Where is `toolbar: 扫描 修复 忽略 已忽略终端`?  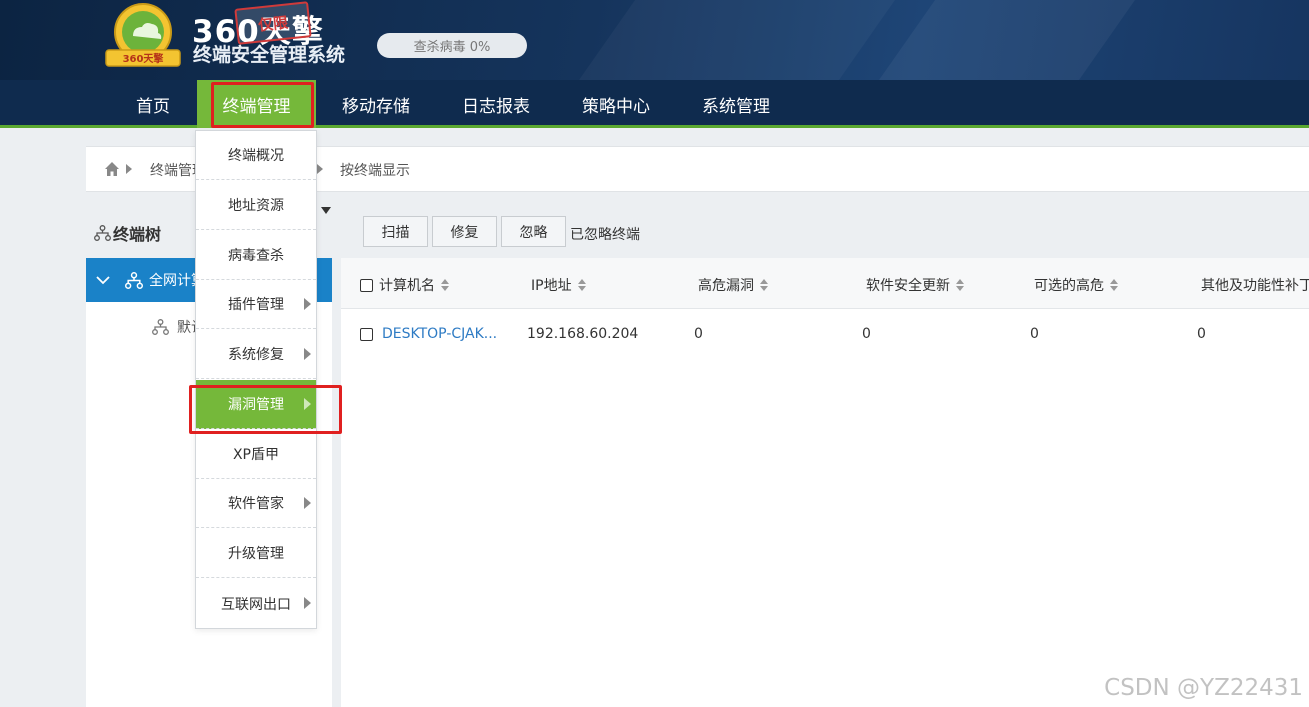 toolbar: 扫描 修复 忽略 已忽略终端 is located at coordinates (825, 232).